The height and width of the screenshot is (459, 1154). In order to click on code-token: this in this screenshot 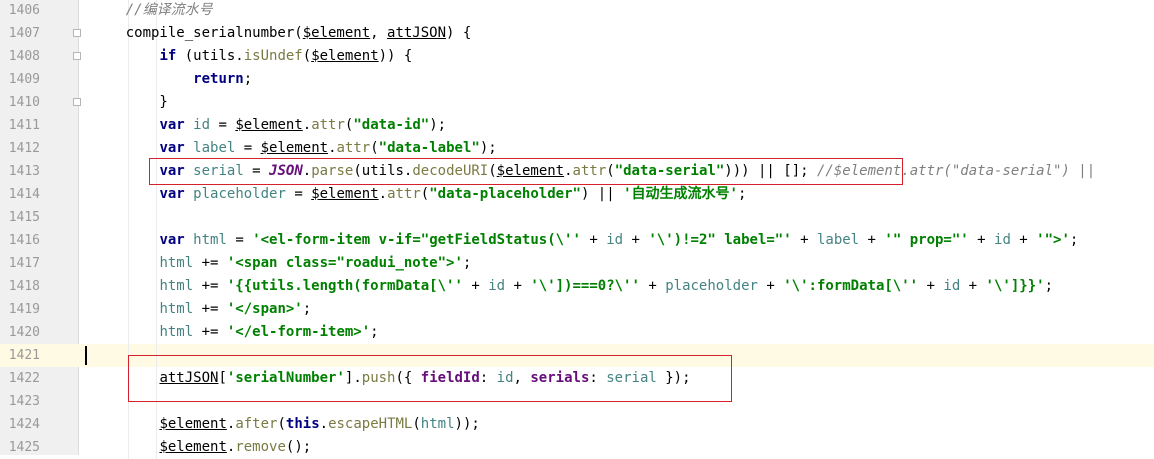, I will do `click(302, 424)`.